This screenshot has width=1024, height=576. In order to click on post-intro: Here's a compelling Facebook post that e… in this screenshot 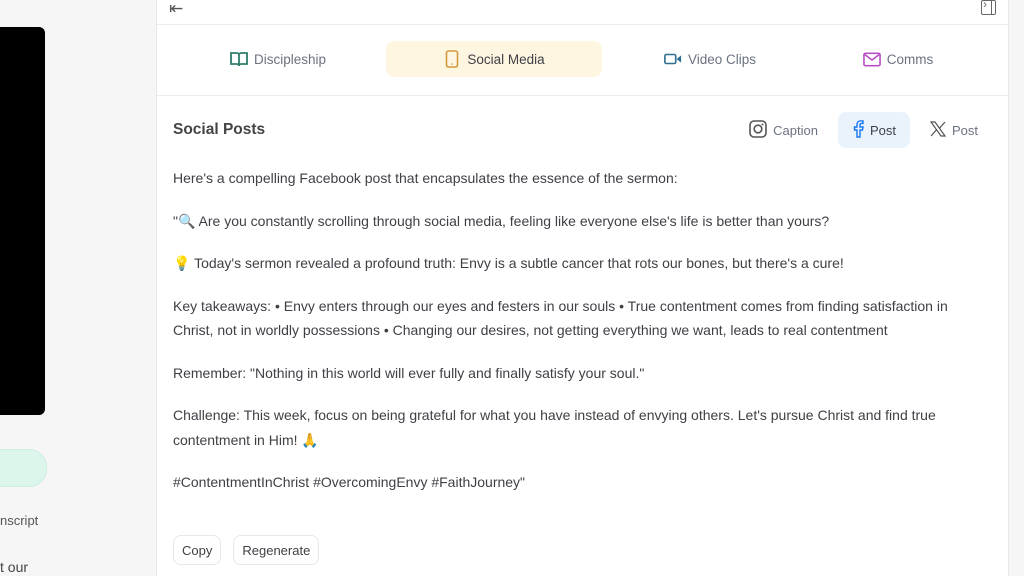, I will do `click(425, 178)`.